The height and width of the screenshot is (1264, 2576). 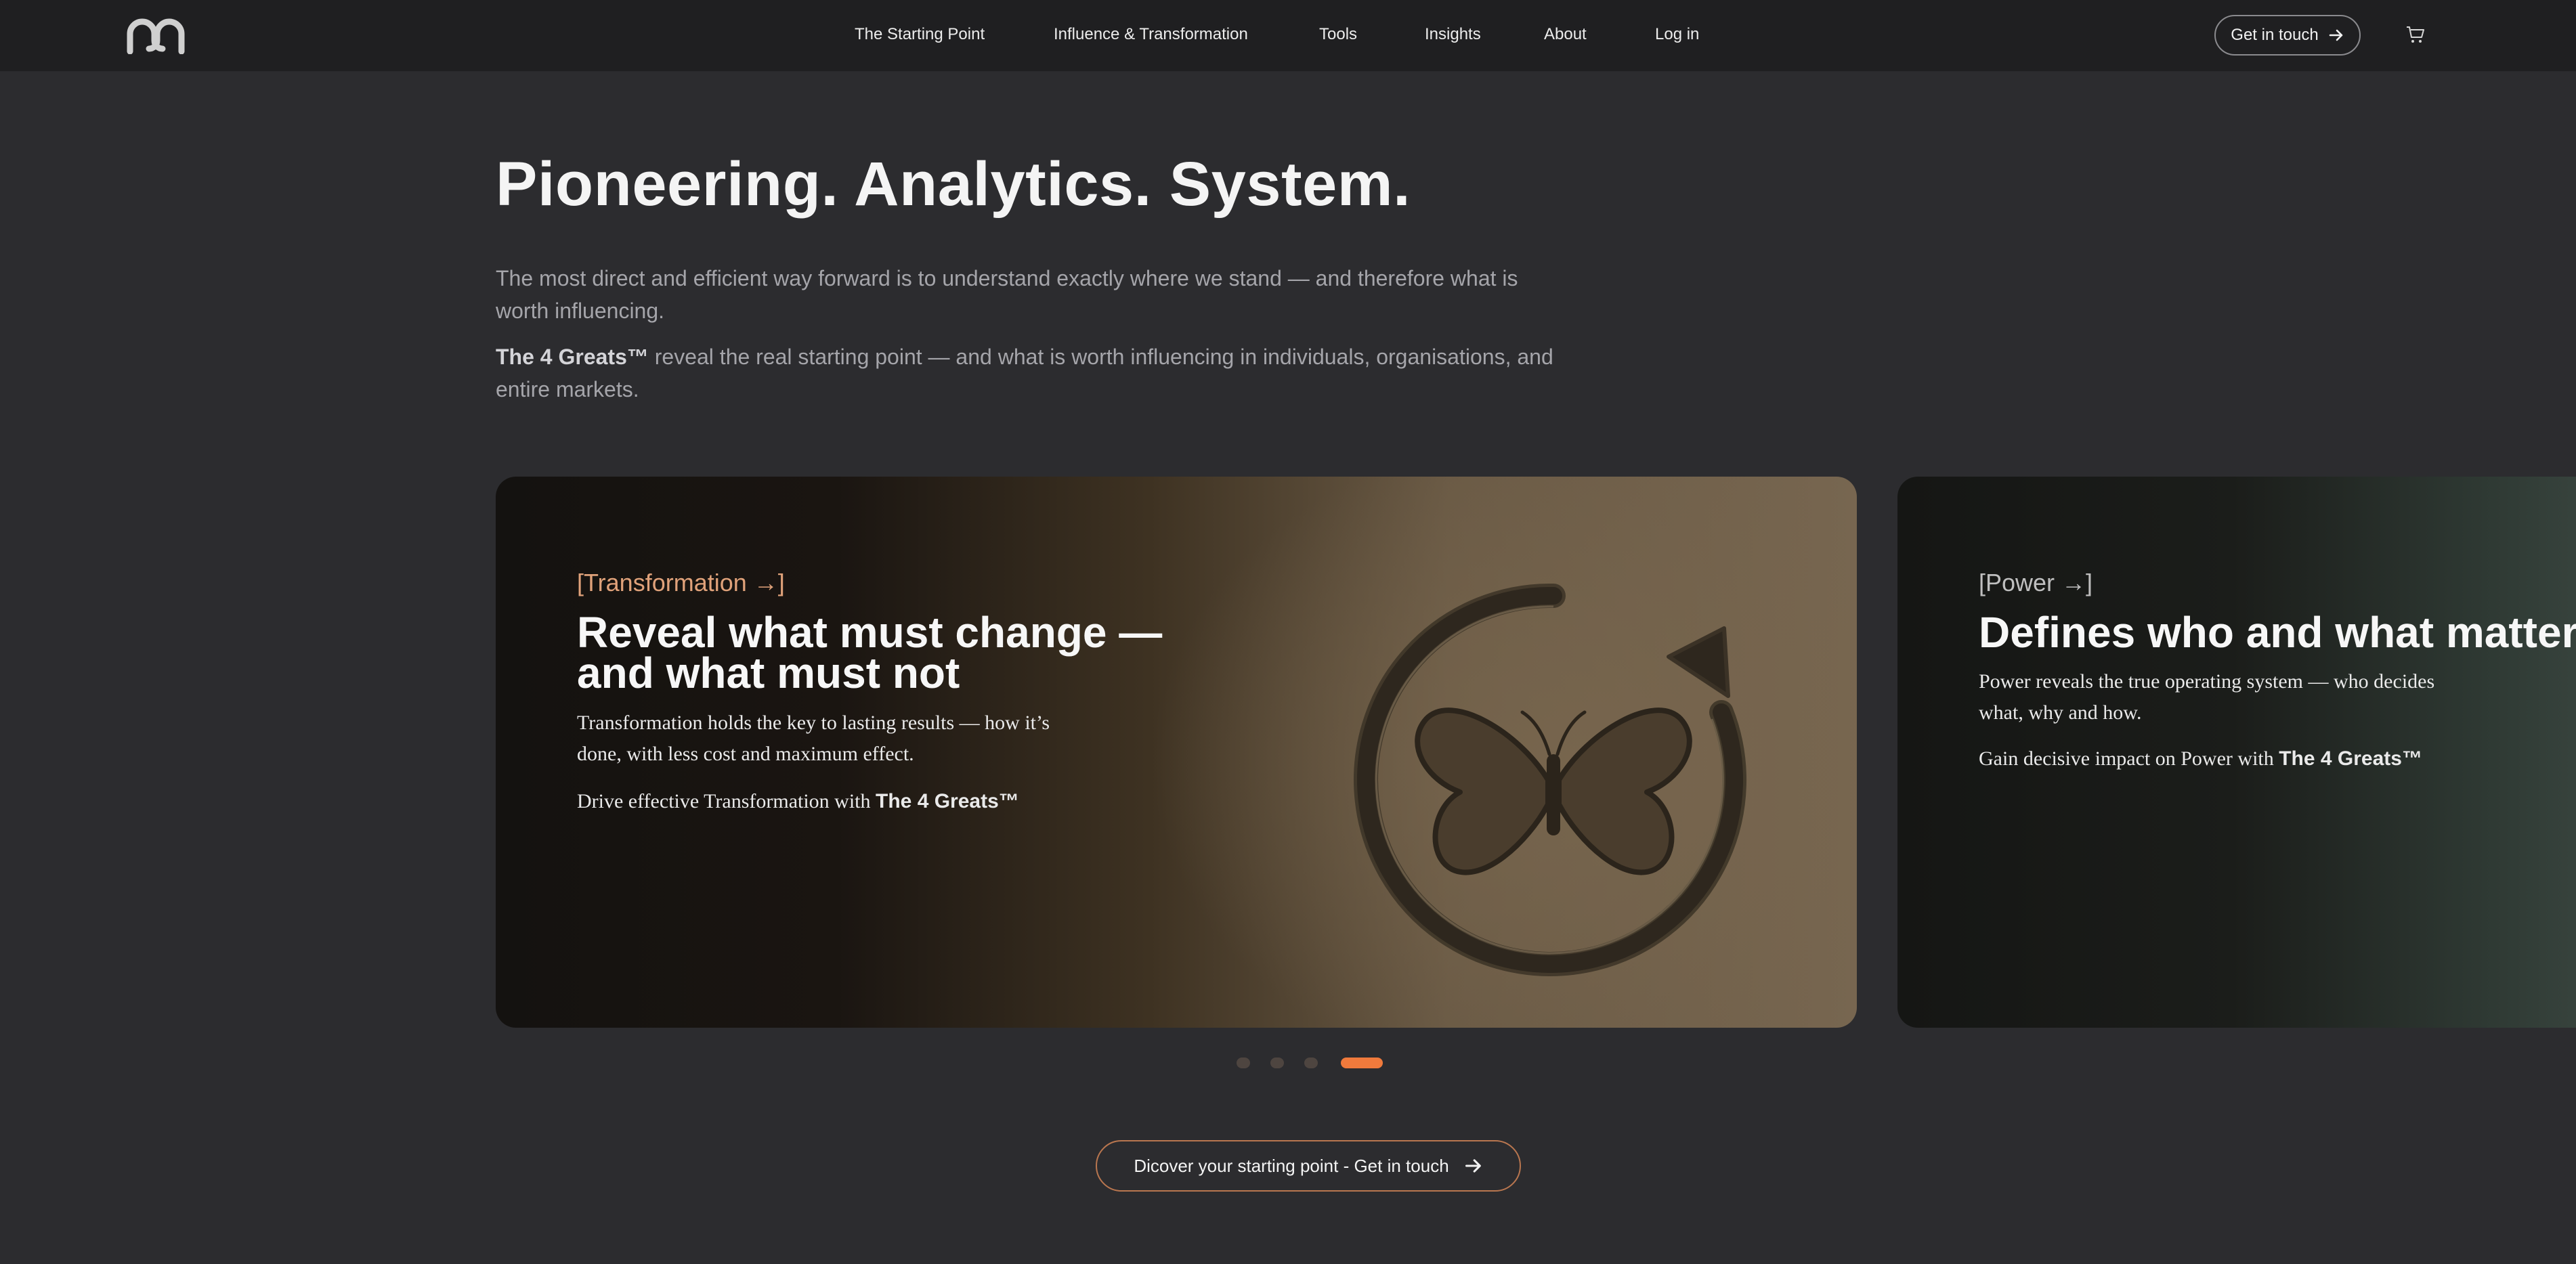 I want to click on get-in-touch-button: Get in touch, so click(x=2287, y=35).